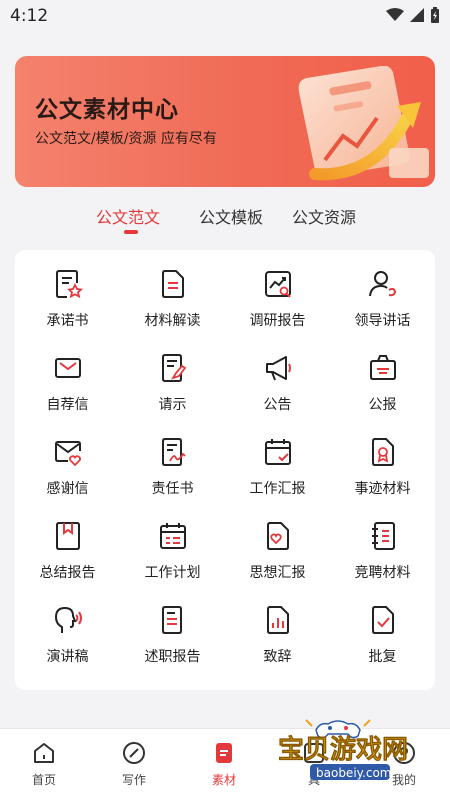  What do you see at coordinates (277, 573) in the screenshot?
I see `grid-item-label: 思想汇报` at bounding box center [277, 573].